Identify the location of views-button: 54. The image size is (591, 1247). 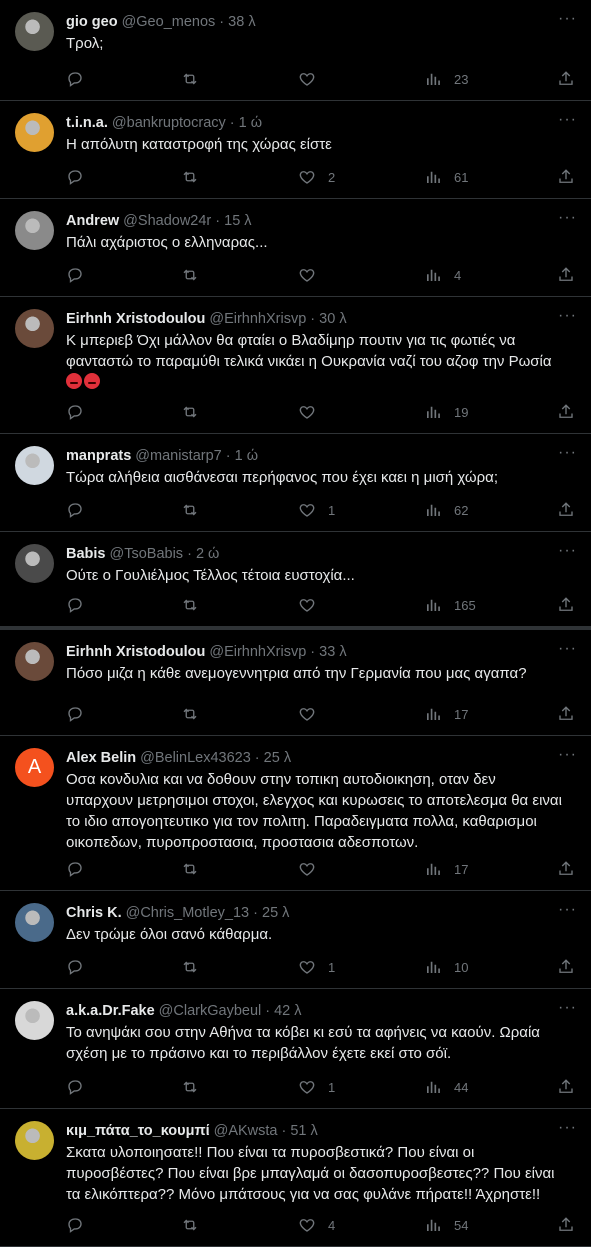
(446, 1225).